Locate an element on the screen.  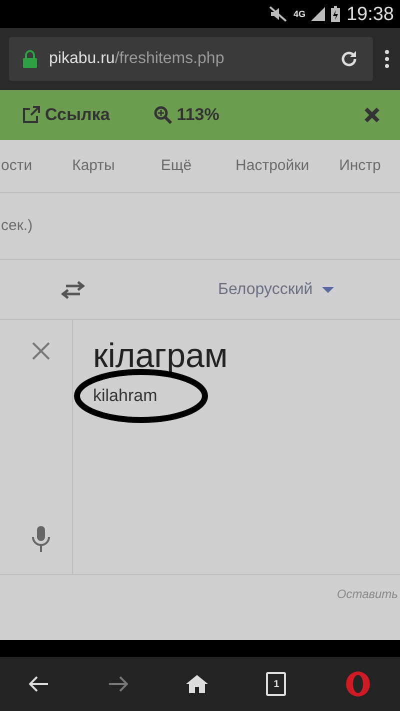
network-label: 4G is located at coordinates (299, 14).